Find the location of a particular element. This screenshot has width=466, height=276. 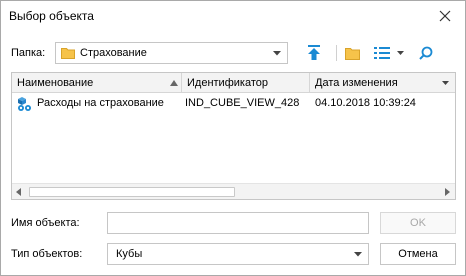

column-header-date: Дата изменения is located at coordinates (382, 83).